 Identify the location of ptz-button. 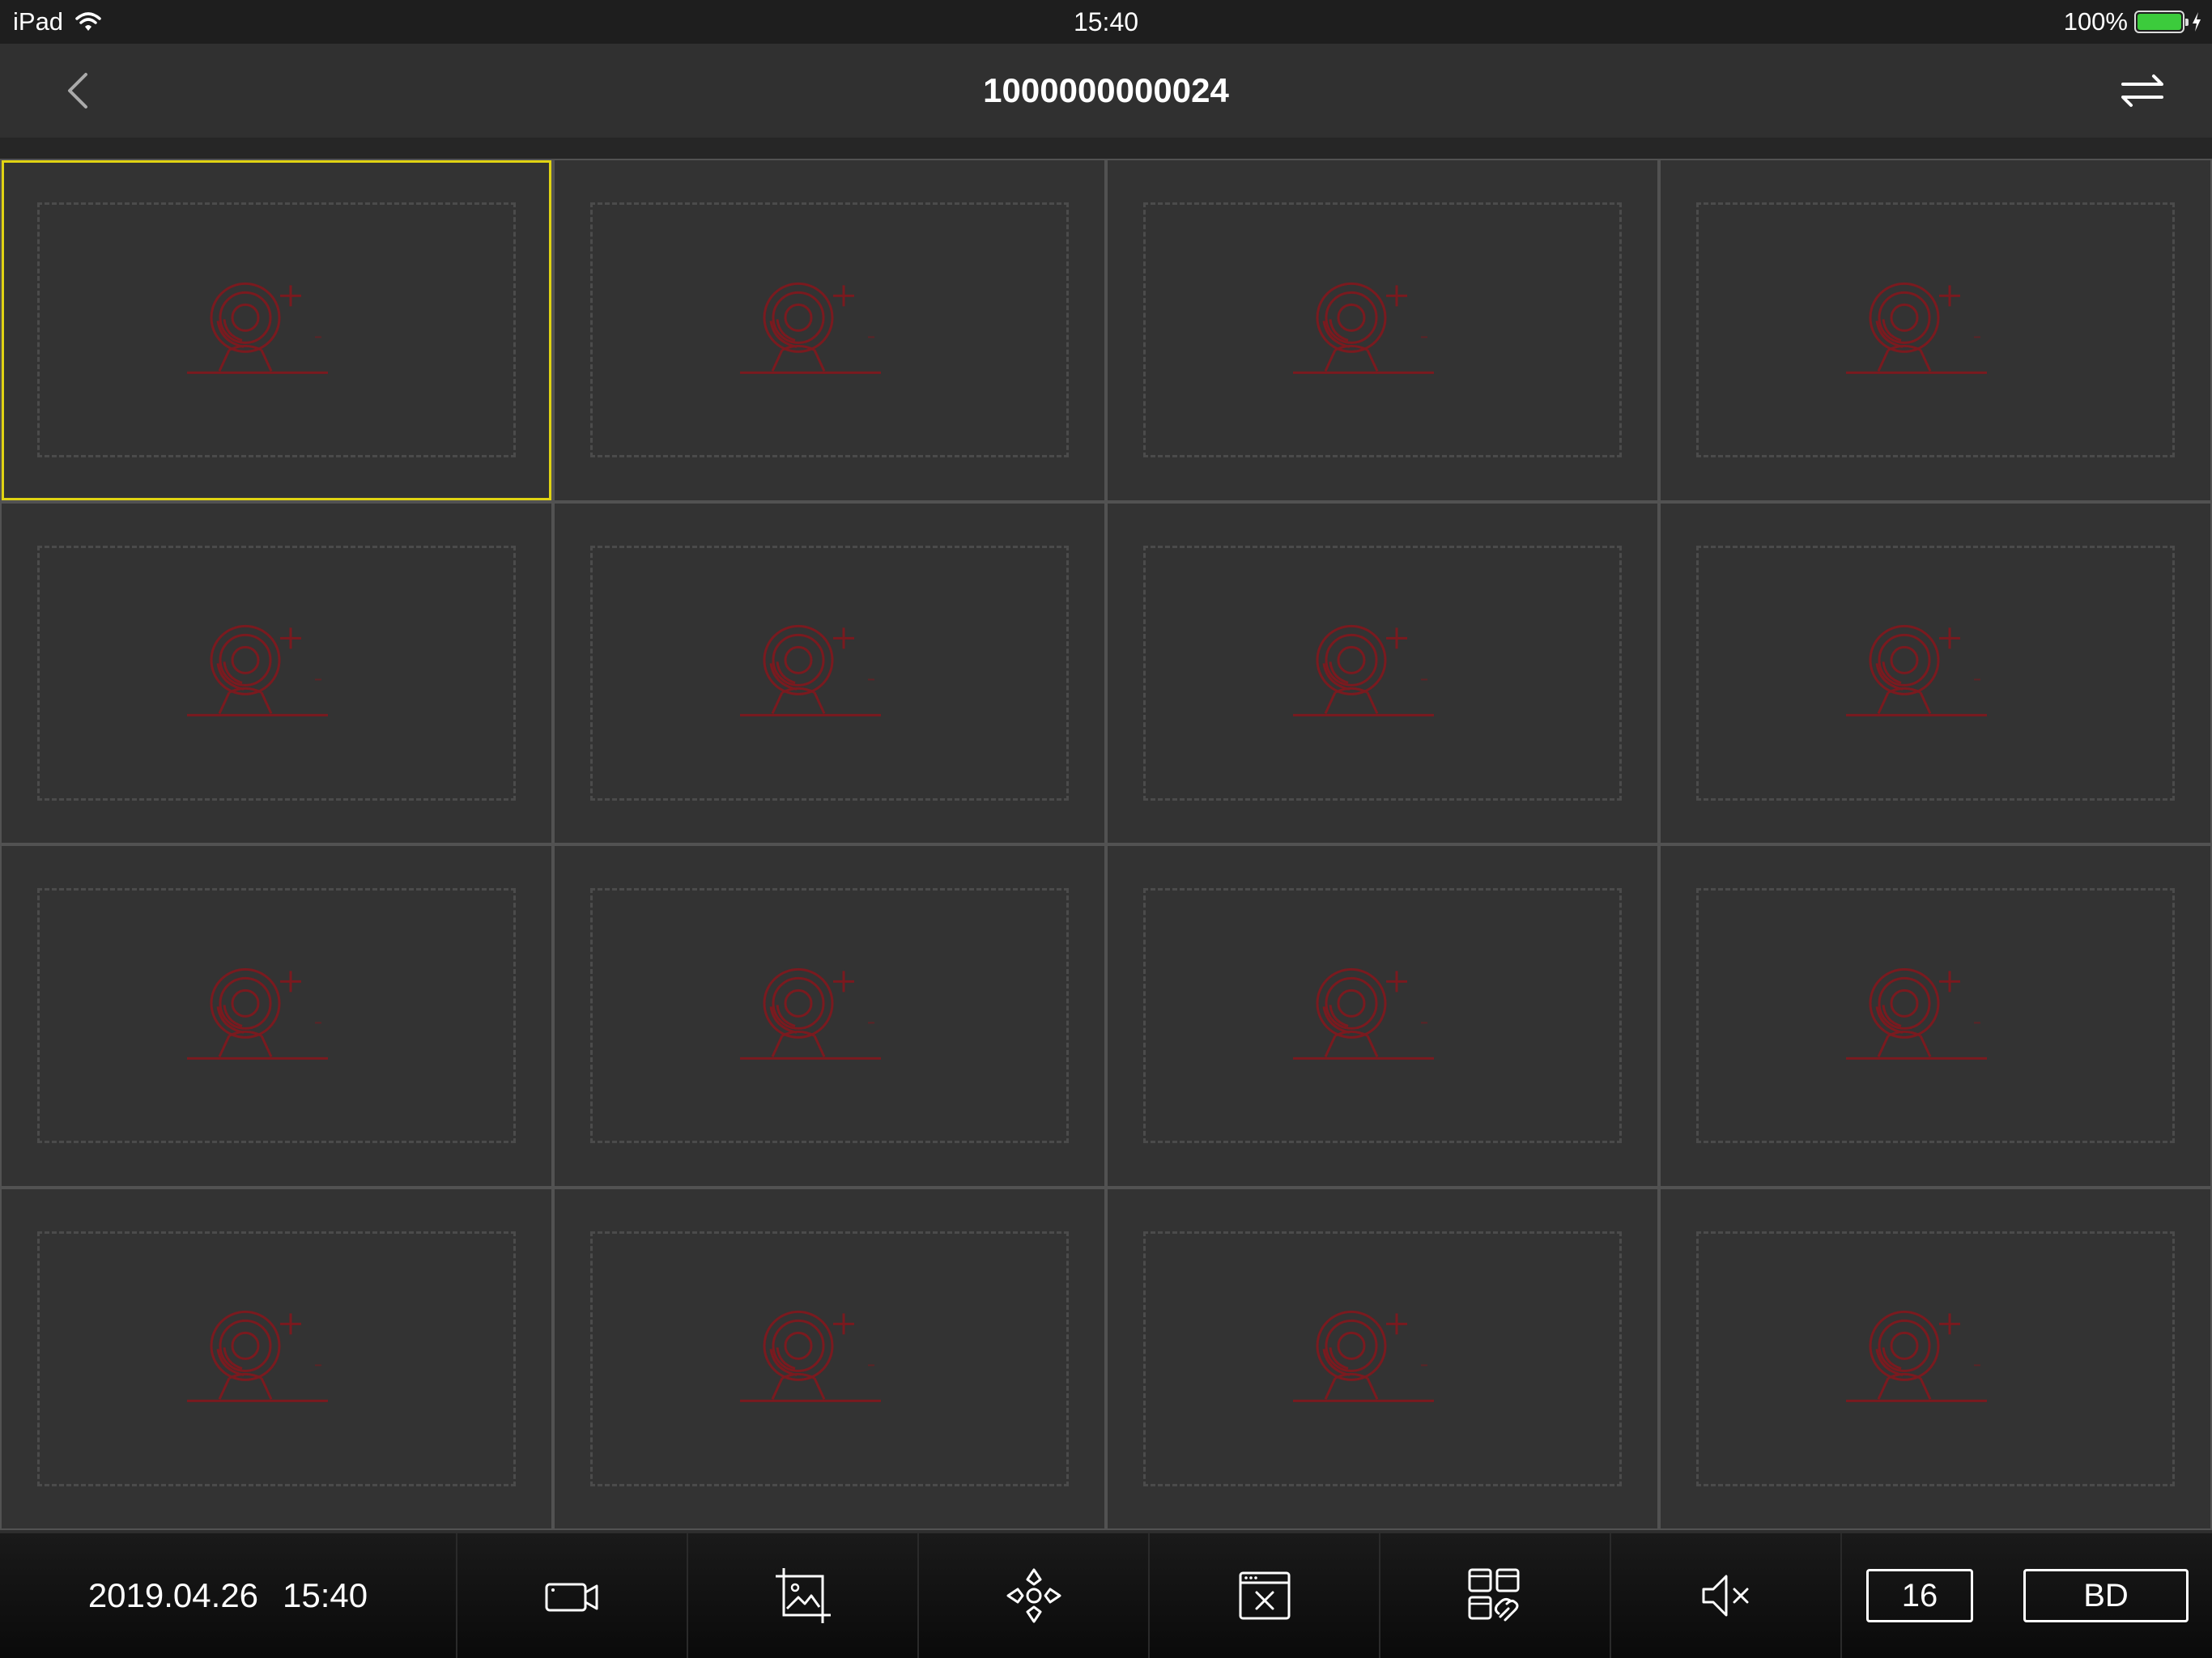
(1035, 1595).